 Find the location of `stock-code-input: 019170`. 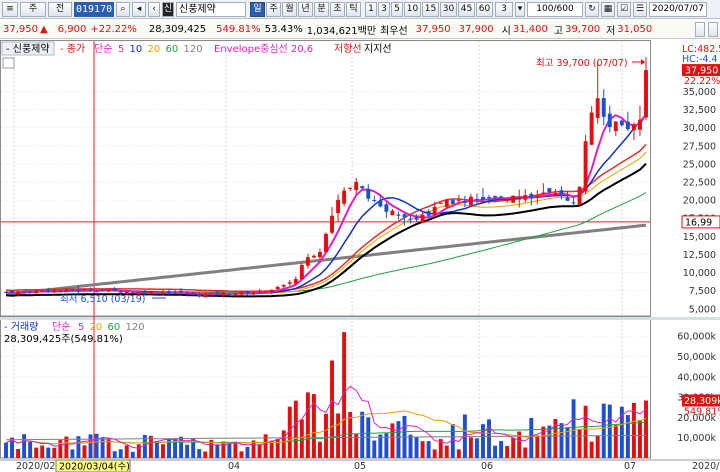

stock-code-input: 019170 is located at coordinates (94, 9).